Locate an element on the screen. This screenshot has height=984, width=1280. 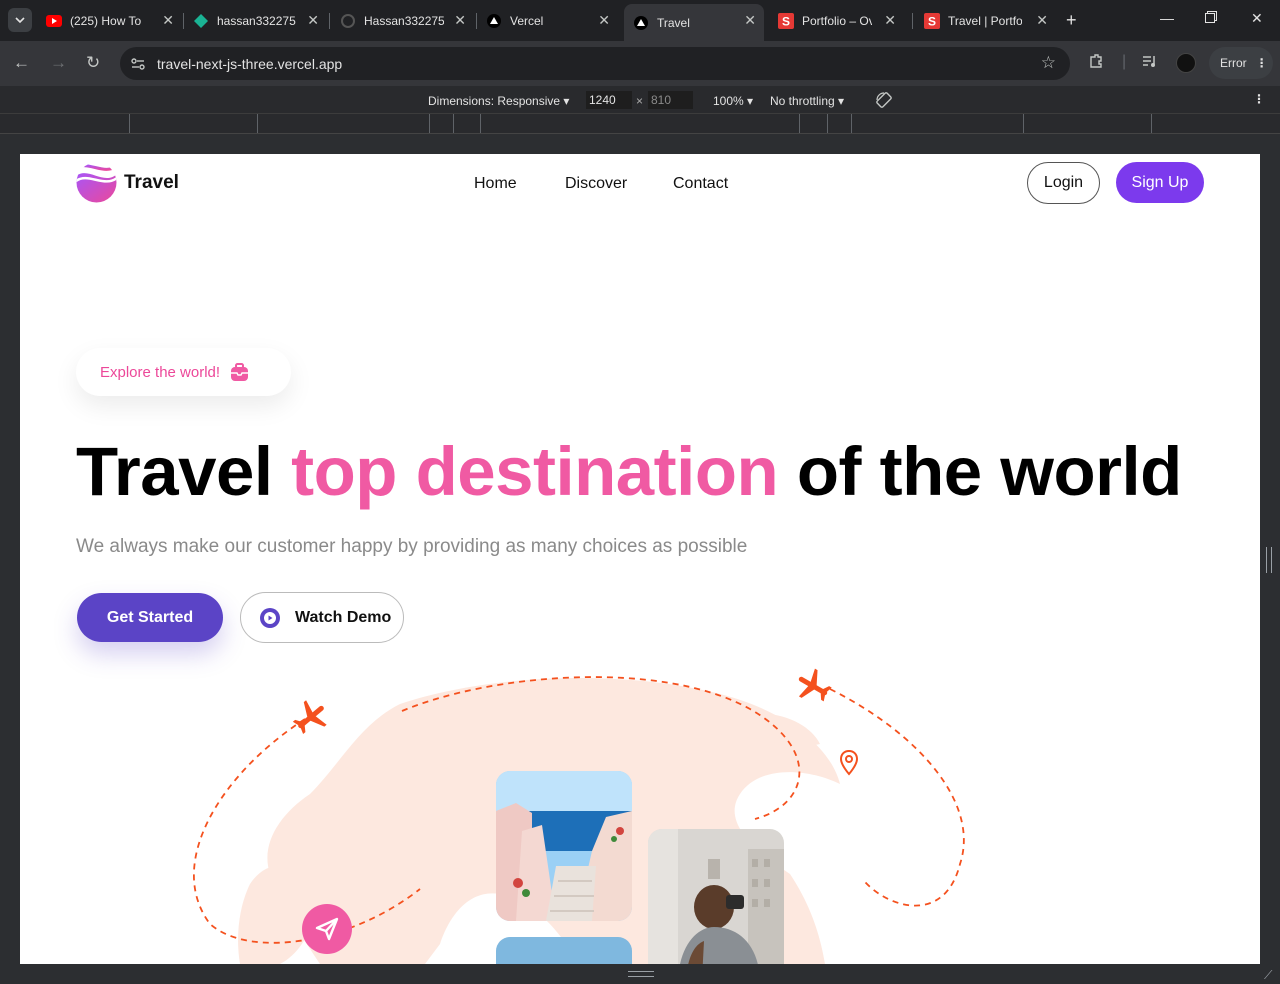
tab-label: Travel | Portfo is located at coordinates (985, 20).